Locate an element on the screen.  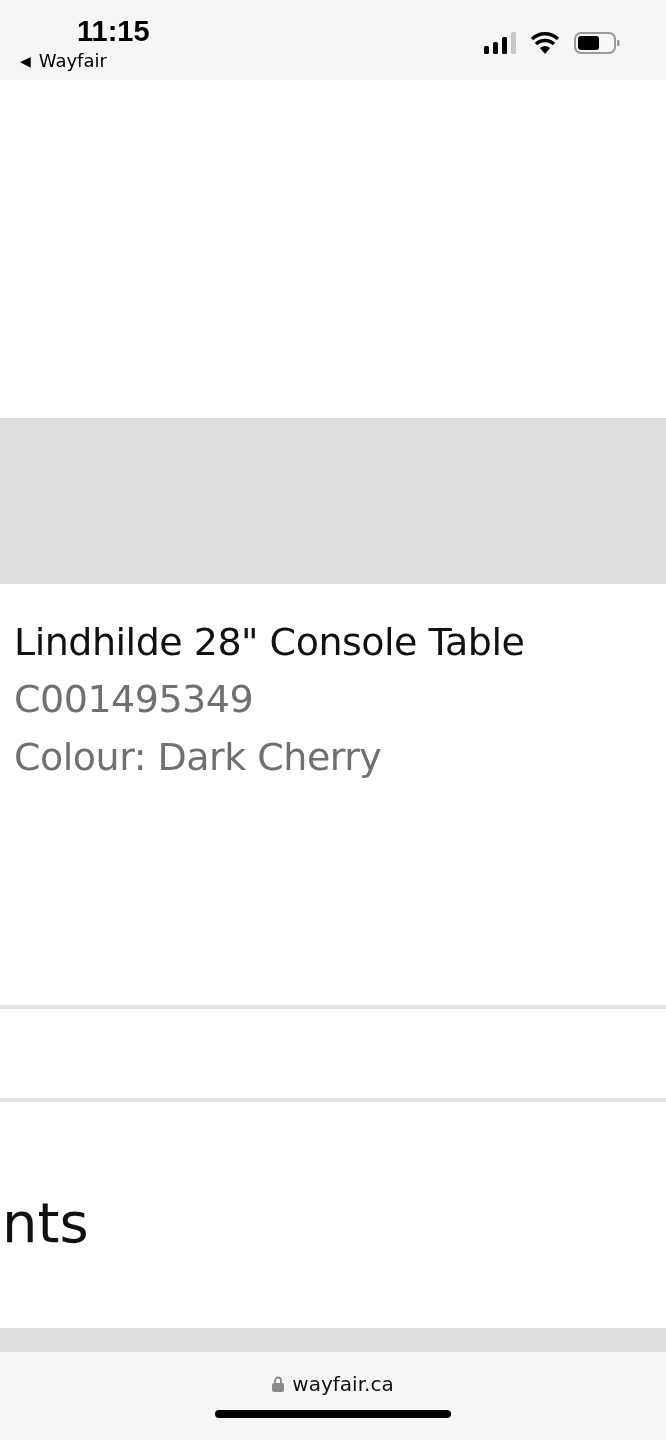
product-colour: Colour: Dark Cherry is located at coordinates (198, 757).